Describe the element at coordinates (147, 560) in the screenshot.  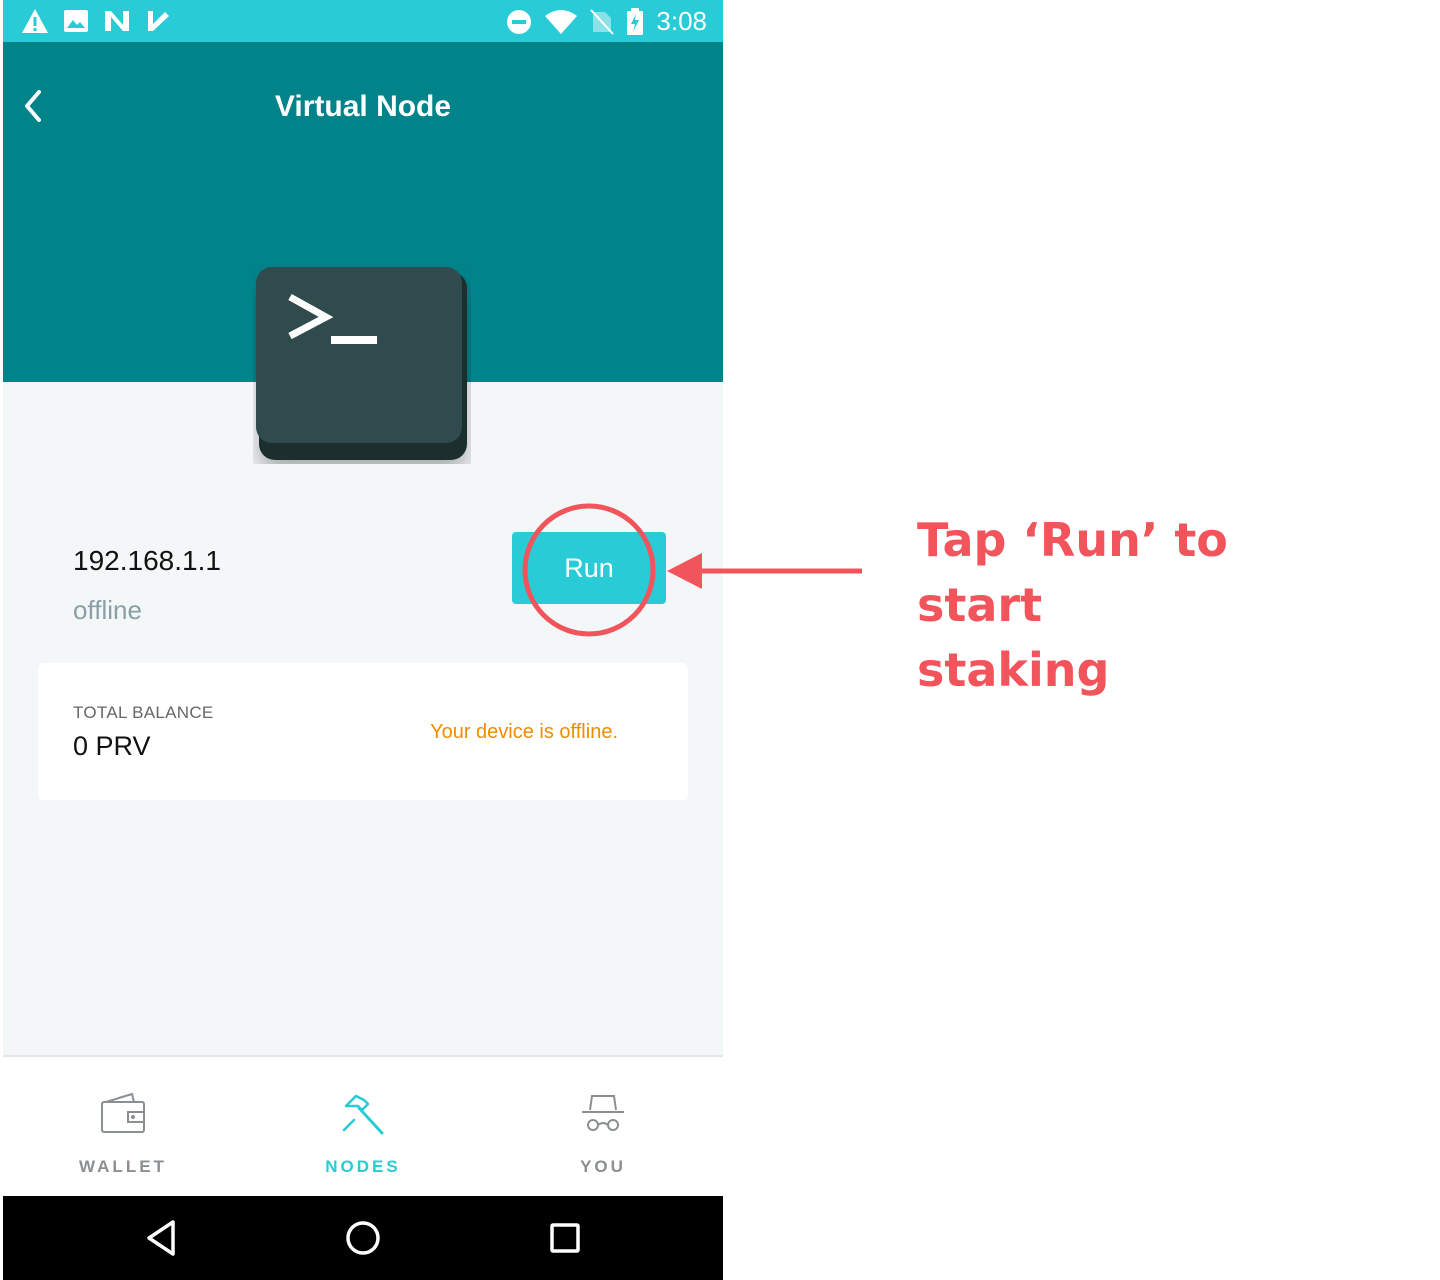
I see `node-ip-address: 192.168.1.1` at that location.